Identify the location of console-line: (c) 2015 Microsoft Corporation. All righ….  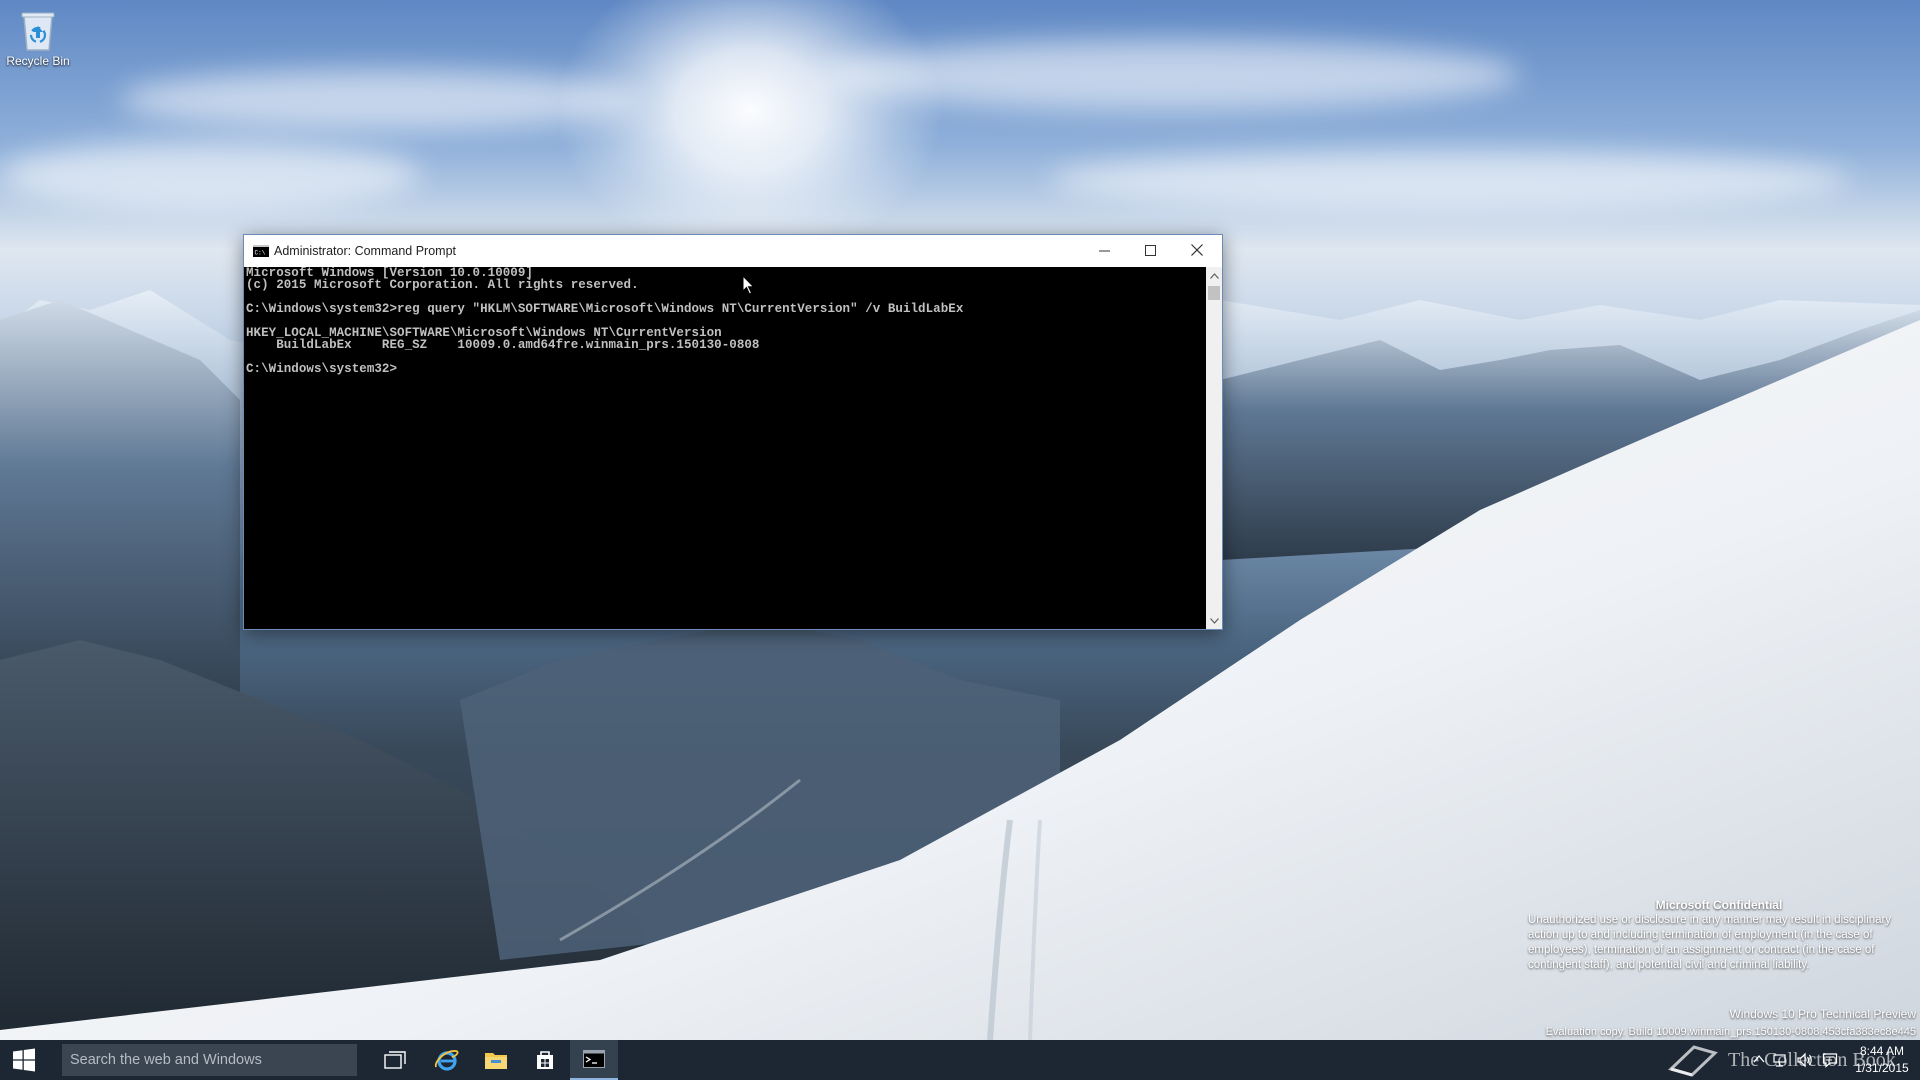
(442, 285).